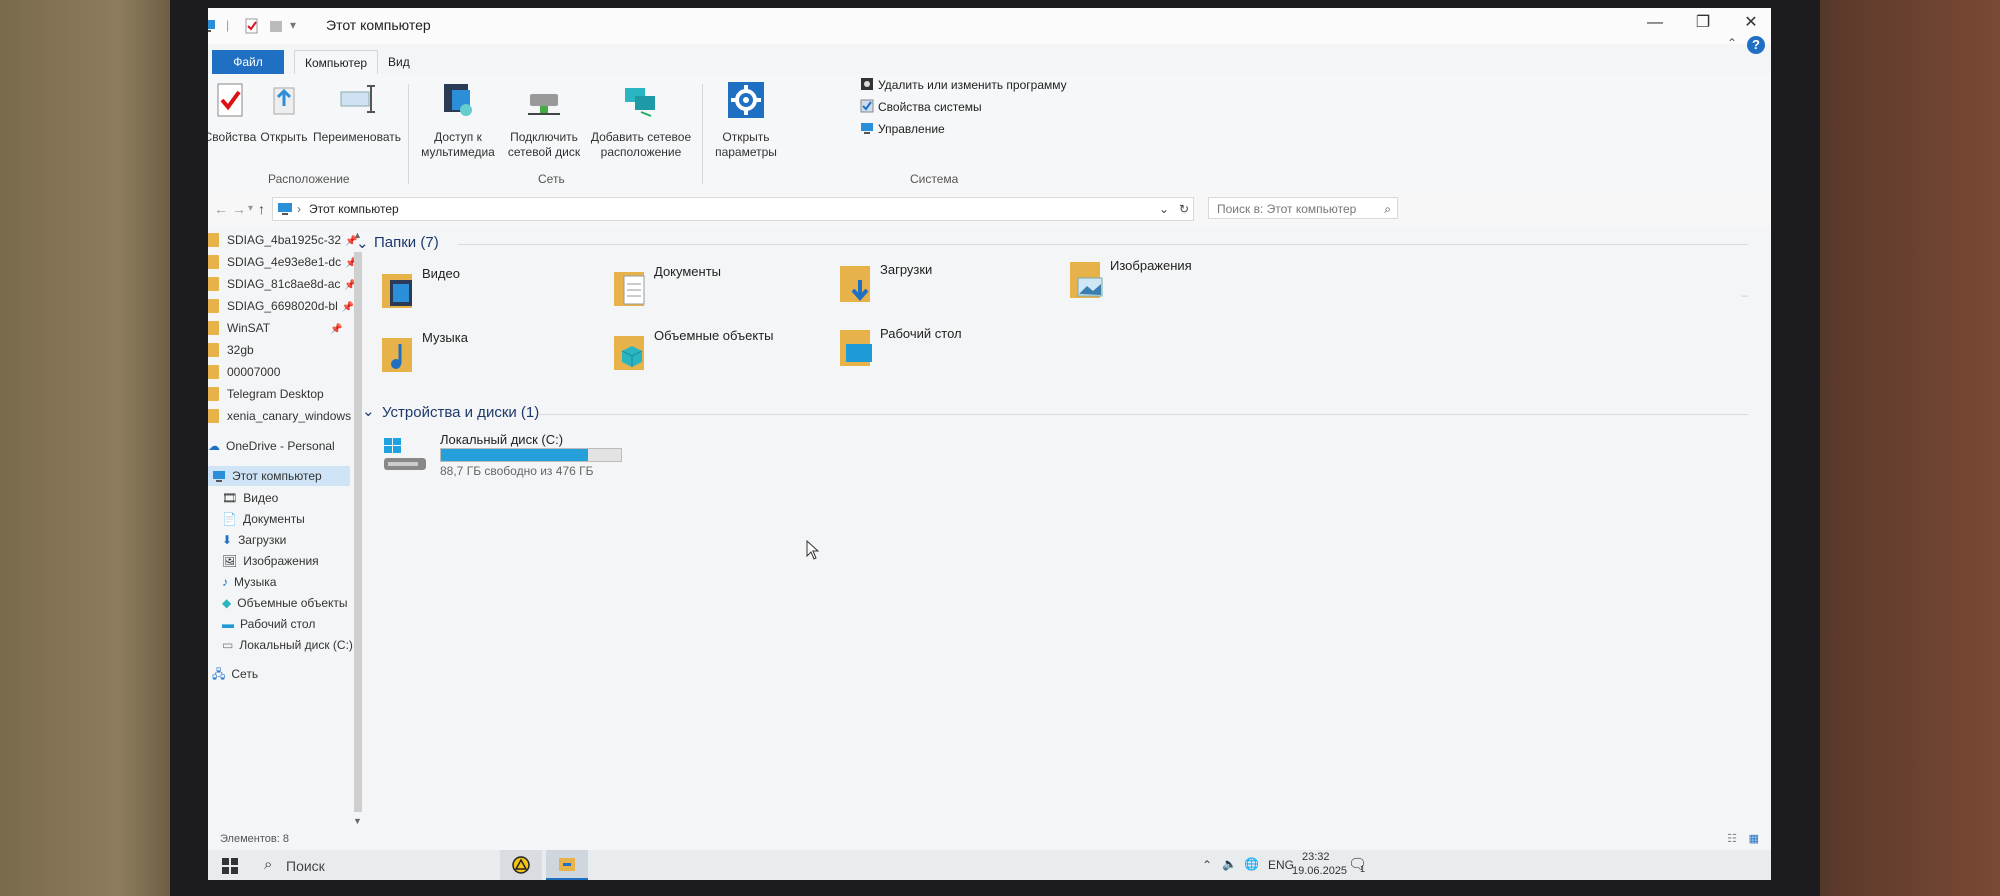  What do you see at coordinates (458, 120) in the screenshot?
I see `media-access-button: Доступ к мультимедиа` at bounding box center [458, 120].